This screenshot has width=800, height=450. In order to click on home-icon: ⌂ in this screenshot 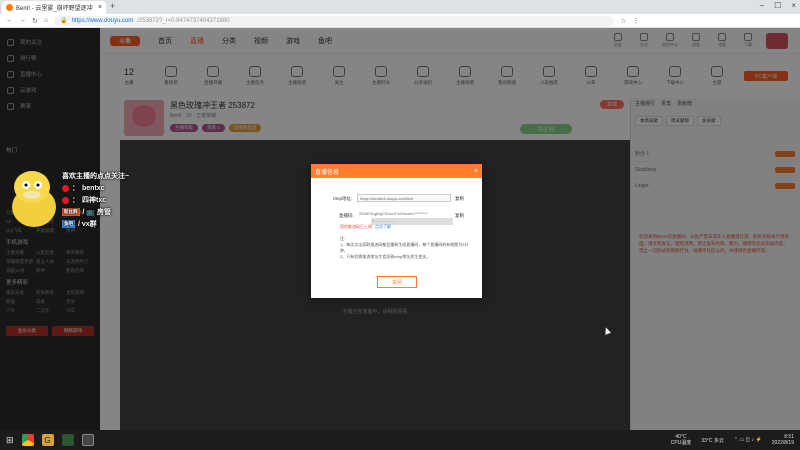, I will do `click(46, 20)`.